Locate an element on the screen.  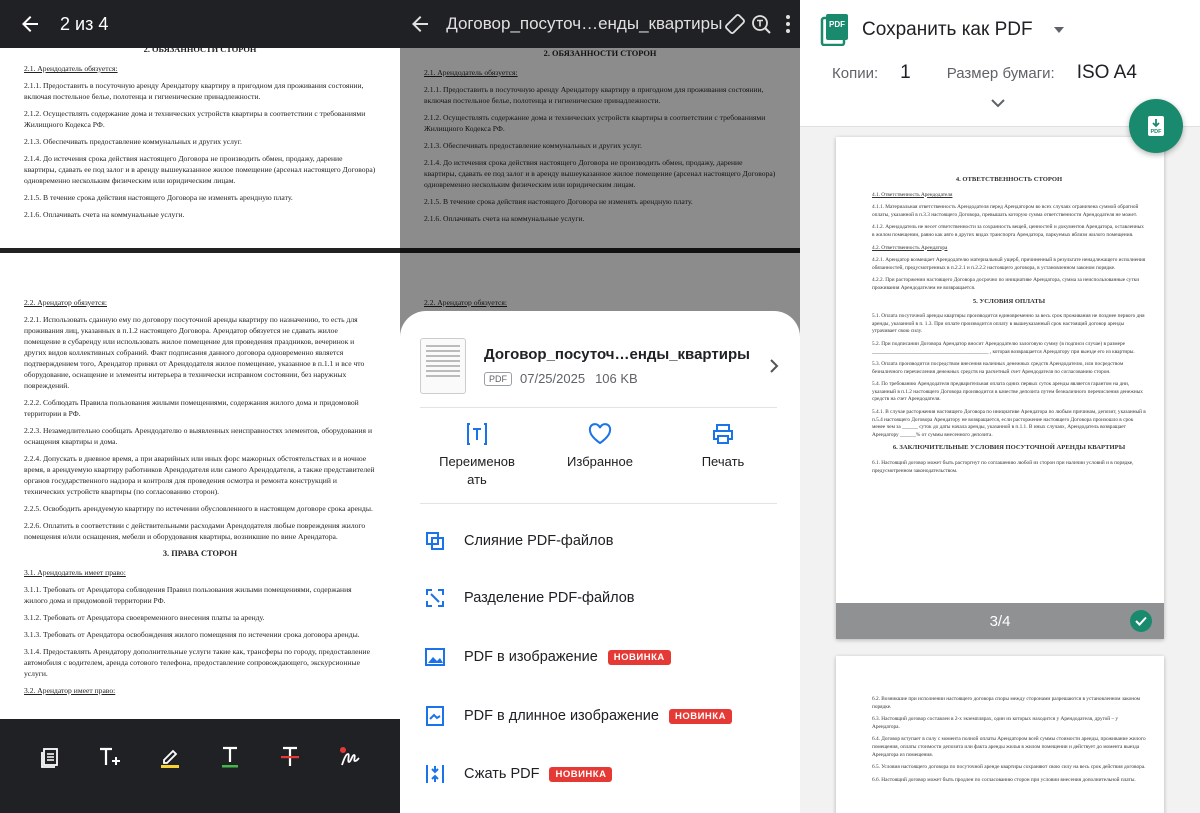
highlighter-icon is located at coordinates (170, 758).